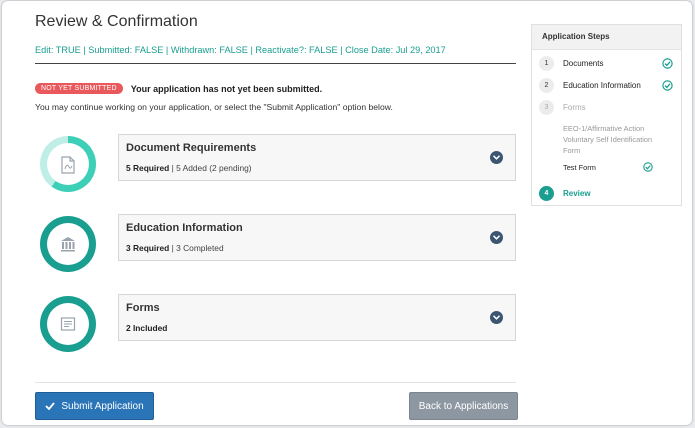 This screenshot has width=695, height=428. What do you see at coordinates (189, 168) in the screenshot?
I see `section-summary: 5 Required | 5 Added (2 pending)` at bounding box center [189, 168].